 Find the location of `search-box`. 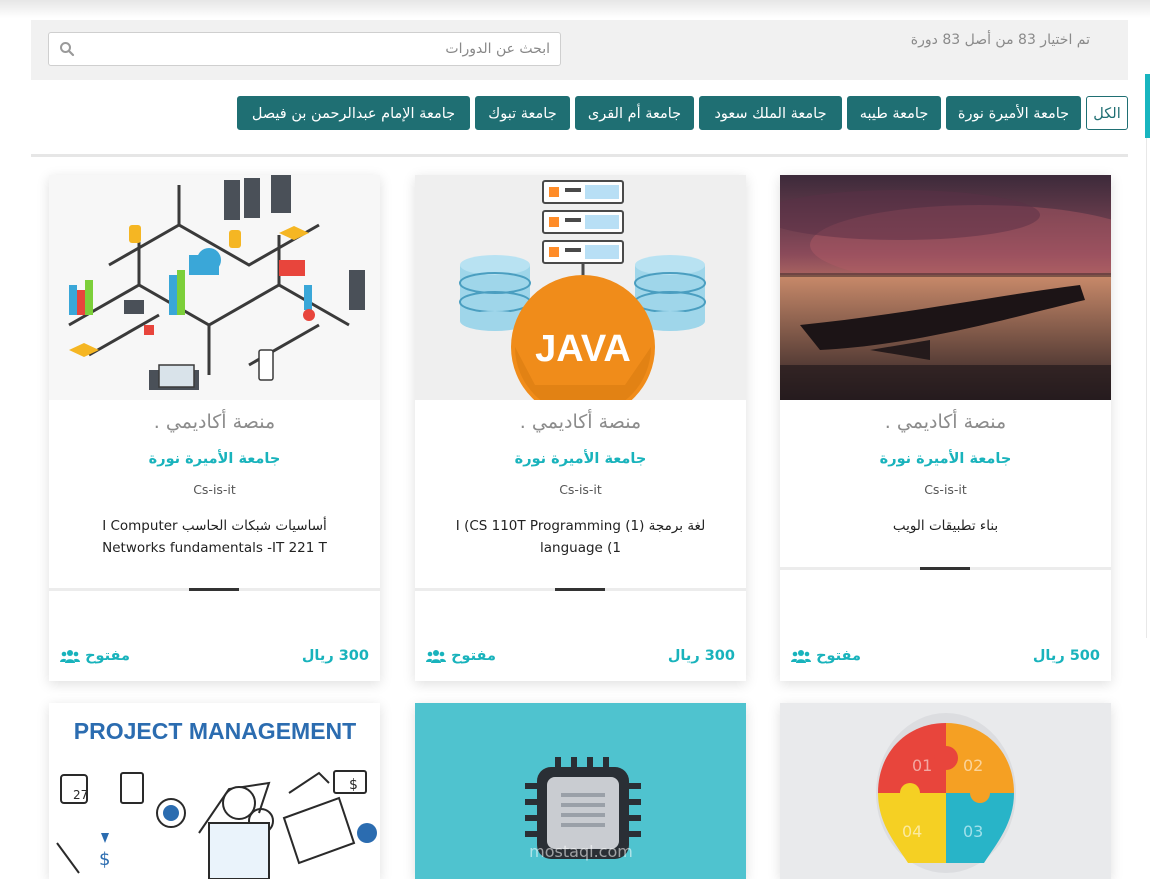

search-box is located at coordinates (304, 49).